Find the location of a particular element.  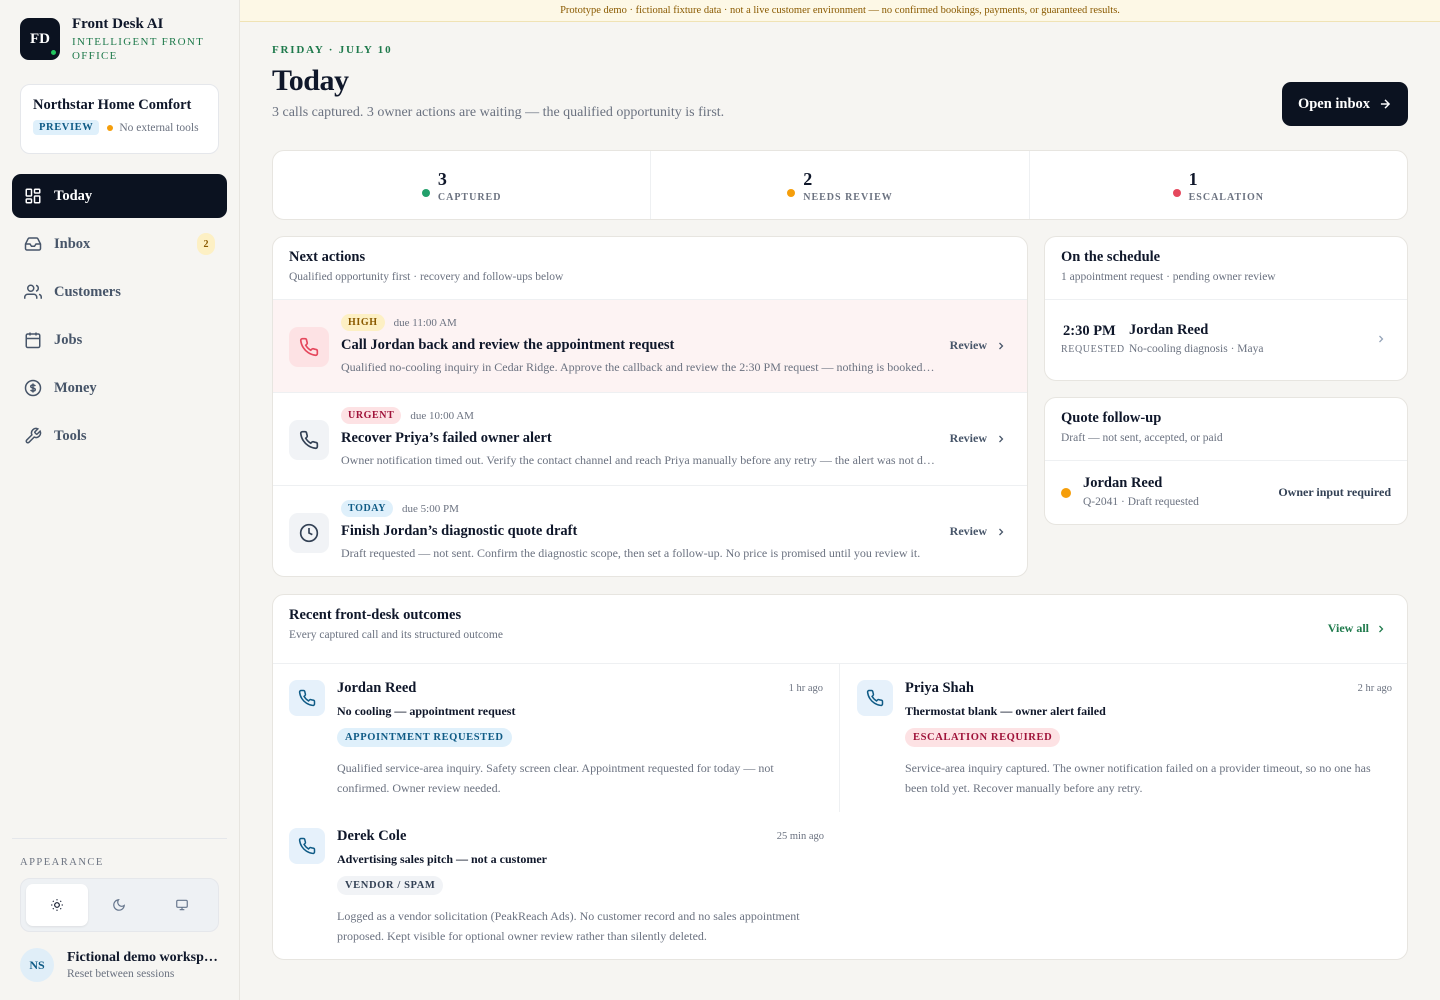

view-all-link: View all is located at coordinates (1357, 628).